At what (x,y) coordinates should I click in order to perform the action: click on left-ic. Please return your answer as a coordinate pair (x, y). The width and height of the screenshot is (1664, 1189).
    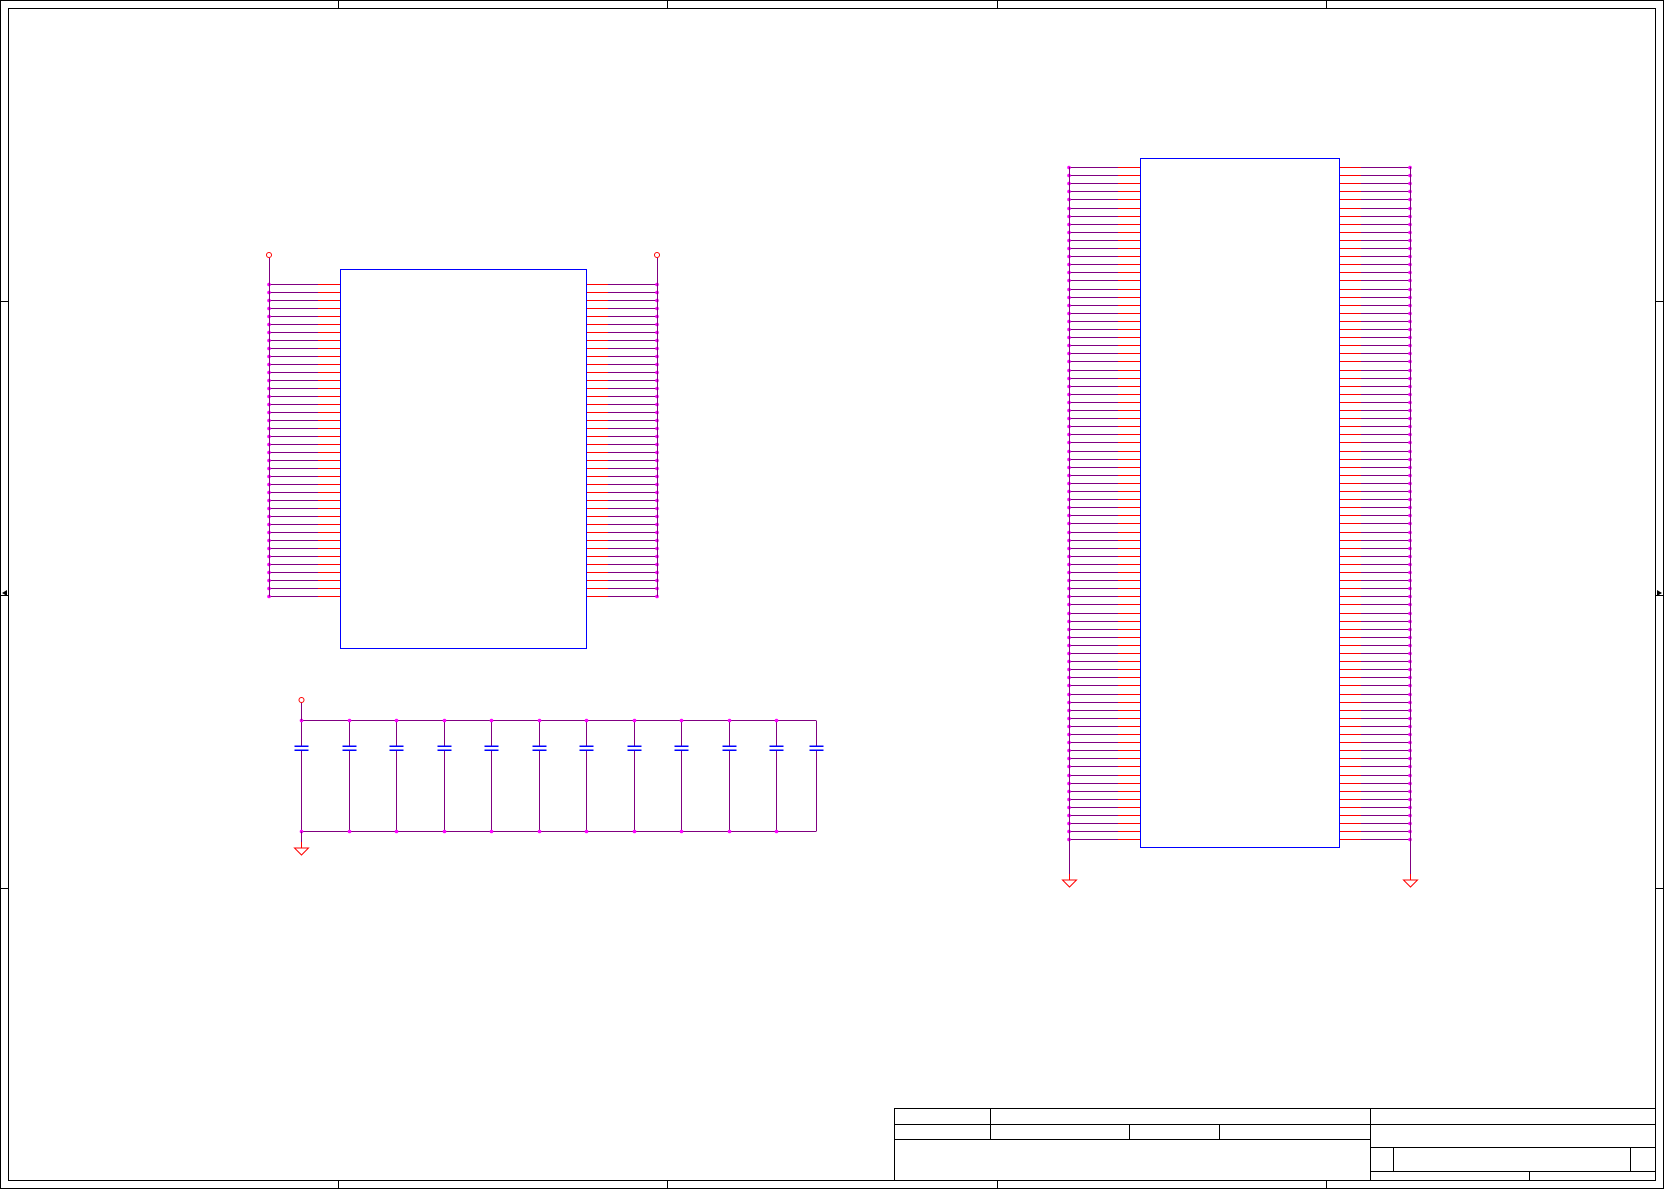
    Looking at the image, I should click on (463, 450).